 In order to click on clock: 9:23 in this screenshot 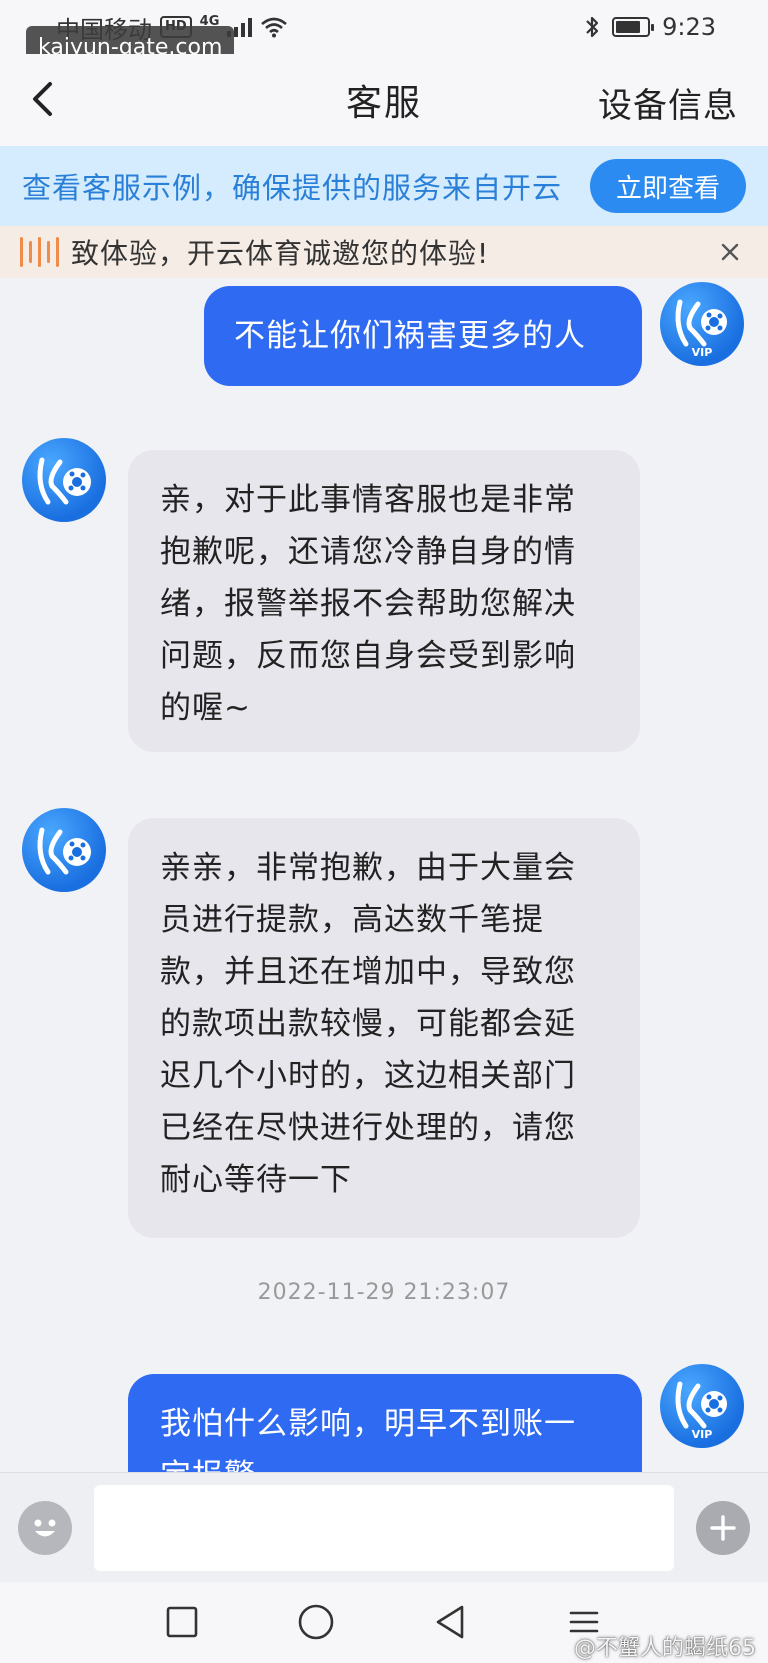, I will do `click(689, 27)`.